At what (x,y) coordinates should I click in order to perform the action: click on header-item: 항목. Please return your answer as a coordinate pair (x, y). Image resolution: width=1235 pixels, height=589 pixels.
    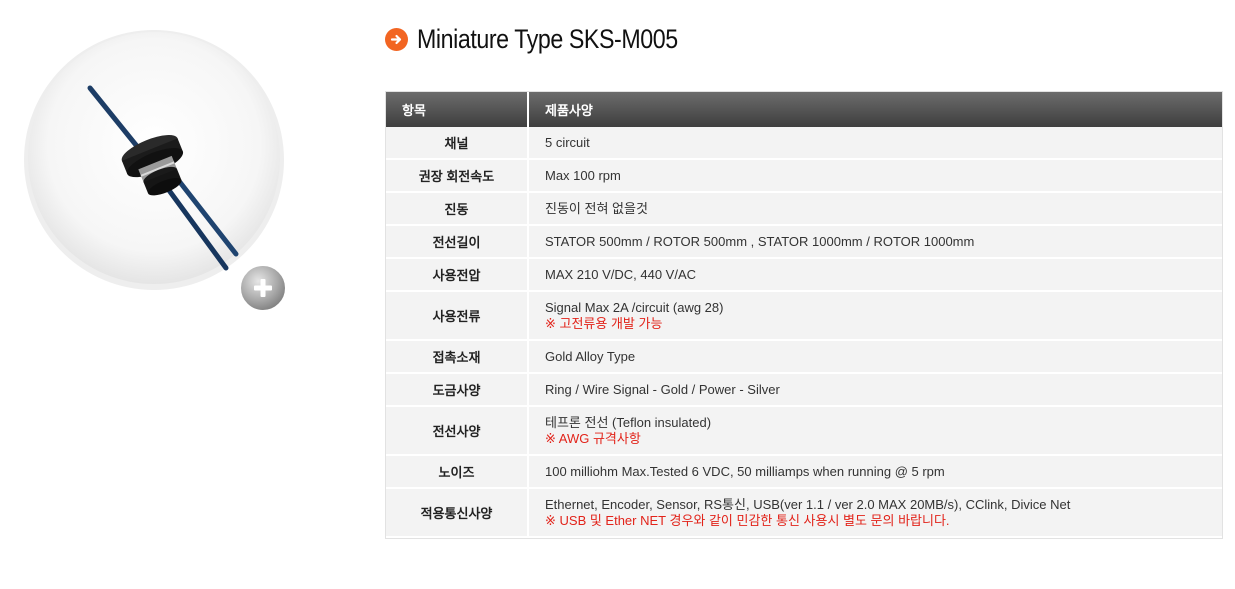
    Looking at the image, I should click on (457, 109).